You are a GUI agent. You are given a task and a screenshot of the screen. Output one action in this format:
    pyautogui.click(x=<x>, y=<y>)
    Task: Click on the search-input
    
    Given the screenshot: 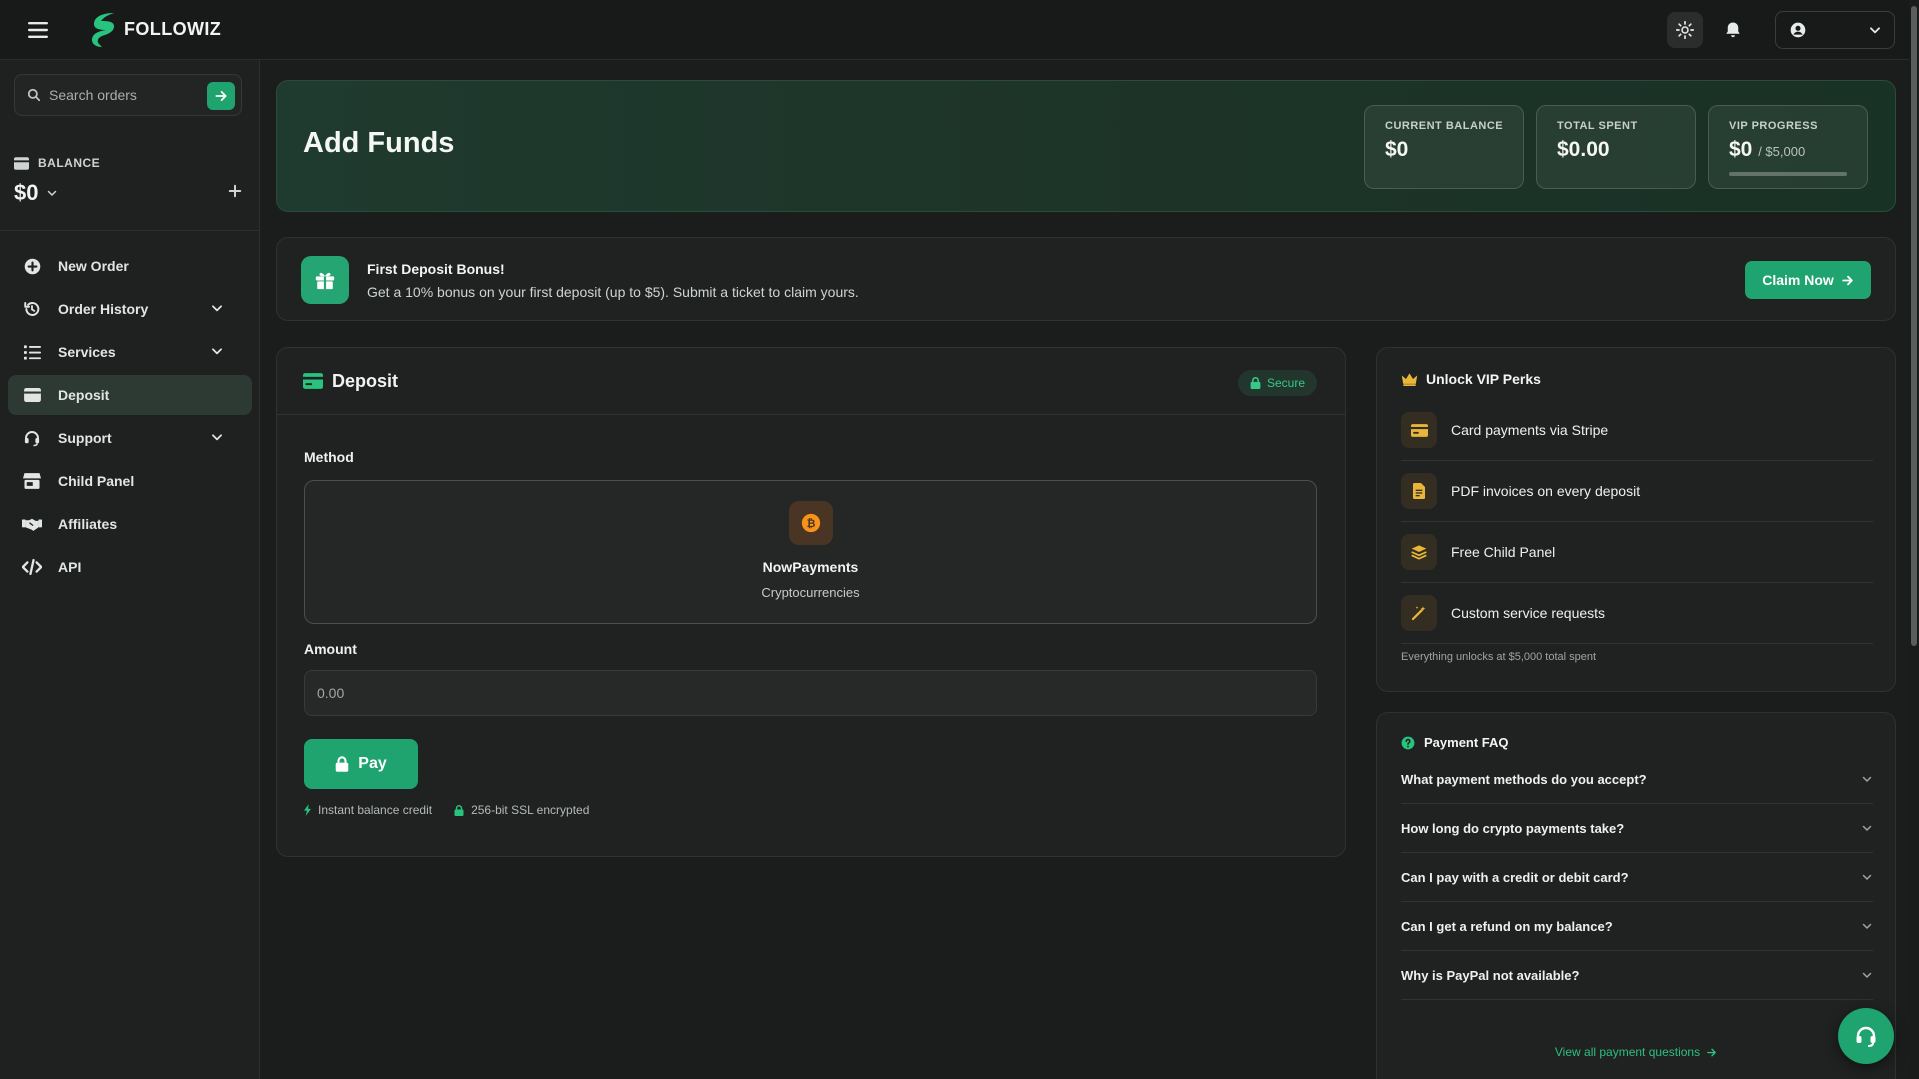 What is the action you would take?
    pyautogui.click(x=124, y=95)
    